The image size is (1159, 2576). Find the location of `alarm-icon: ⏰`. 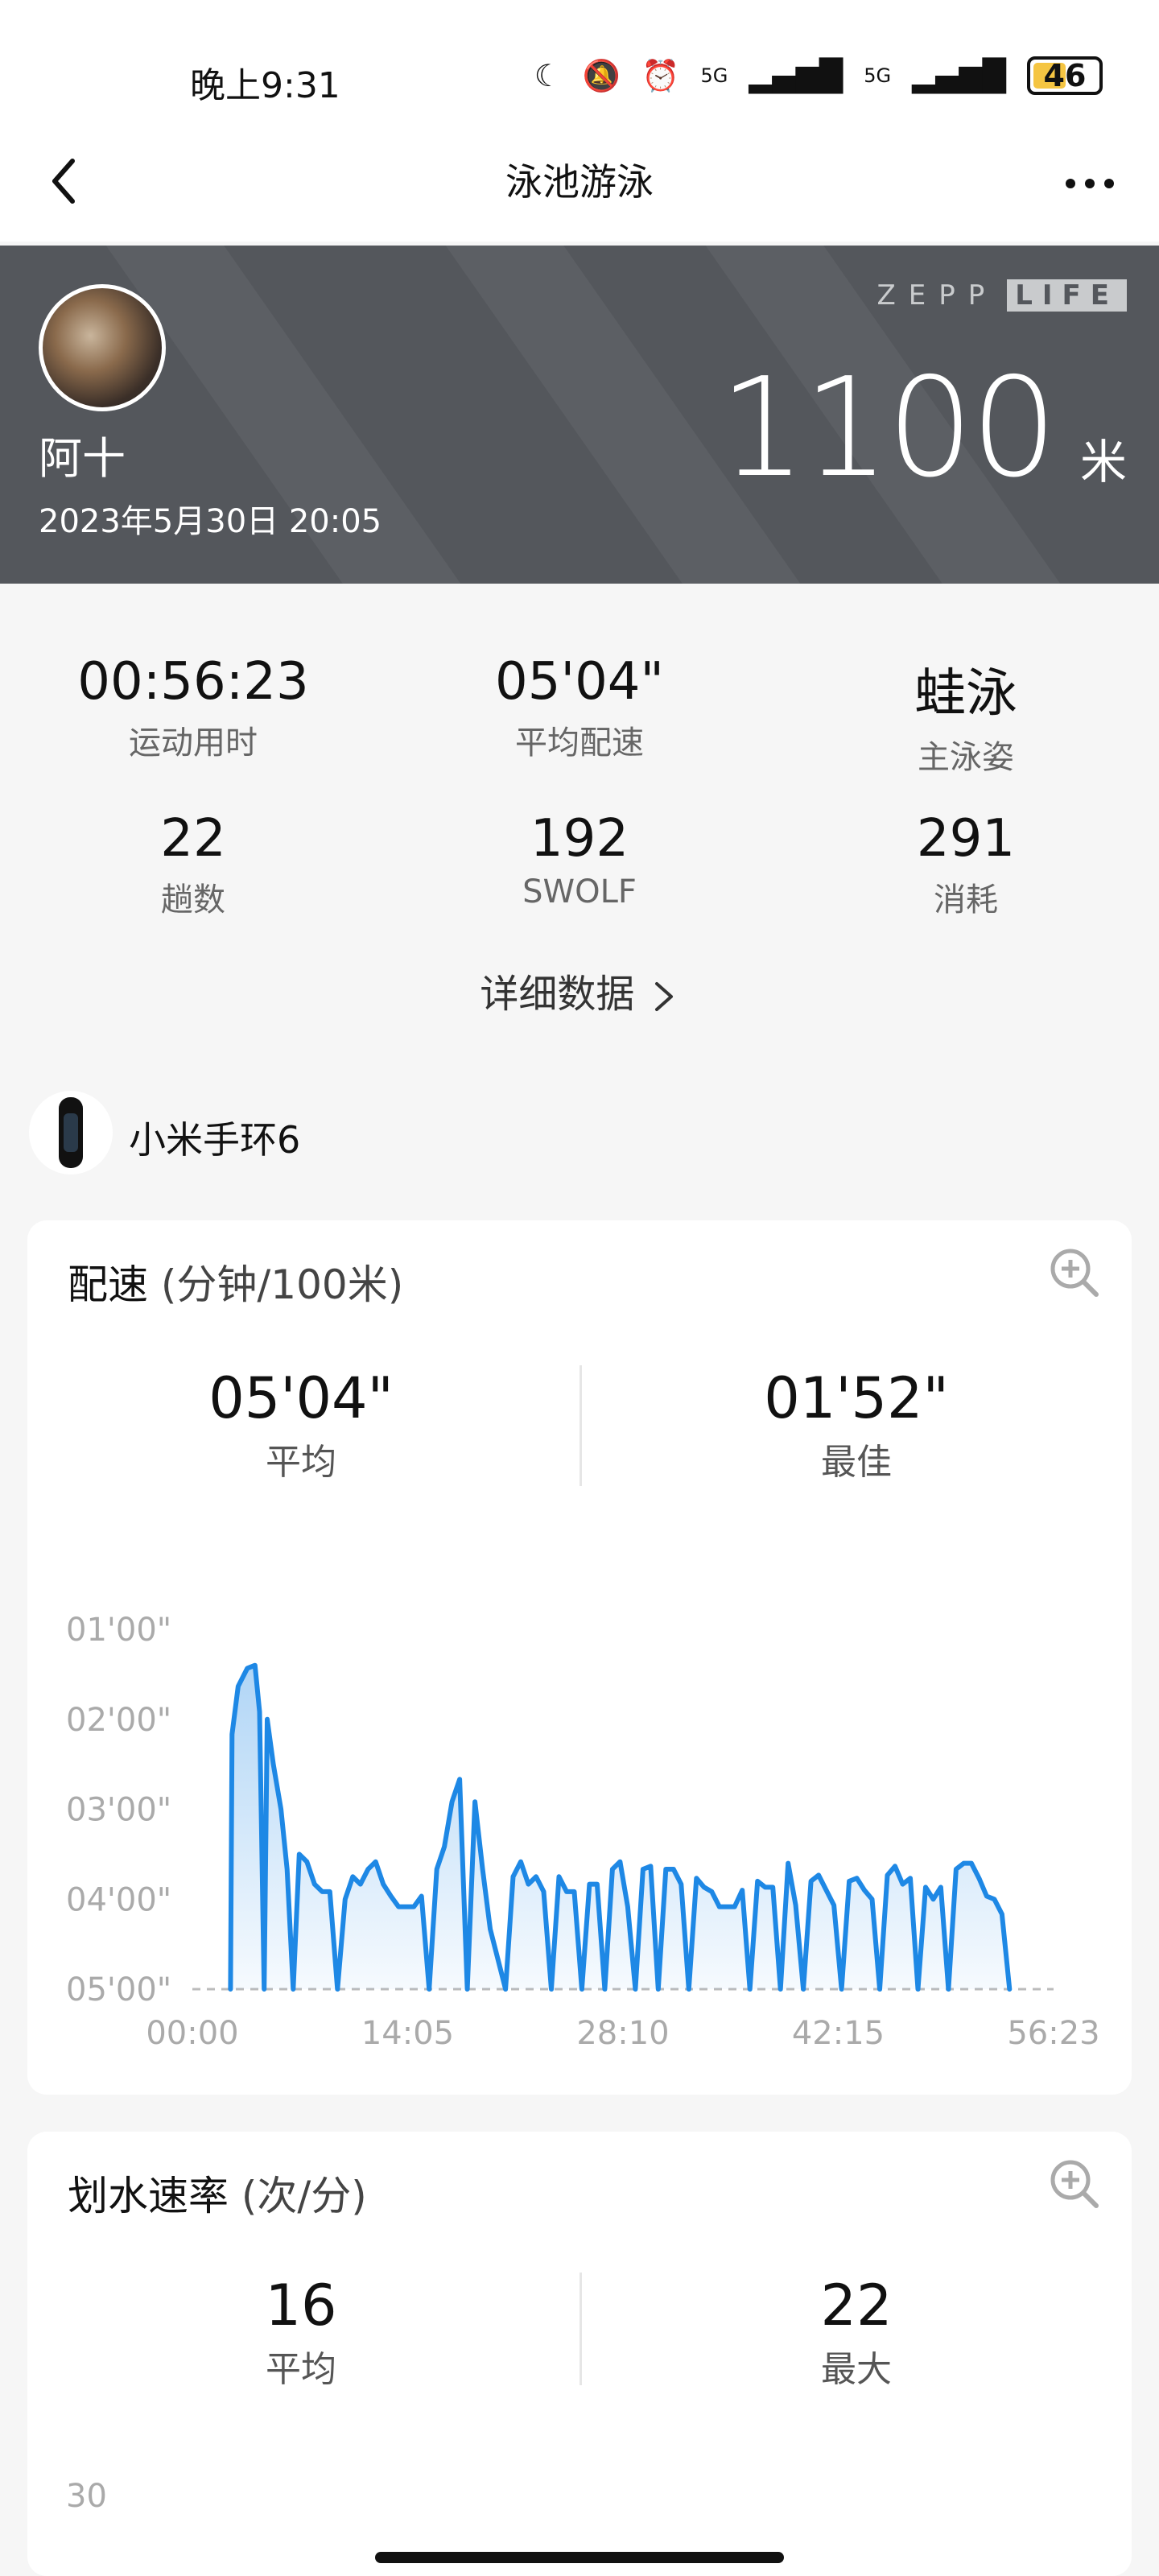

alarm-icon: ⏰ is located at coordinates (660, 75).